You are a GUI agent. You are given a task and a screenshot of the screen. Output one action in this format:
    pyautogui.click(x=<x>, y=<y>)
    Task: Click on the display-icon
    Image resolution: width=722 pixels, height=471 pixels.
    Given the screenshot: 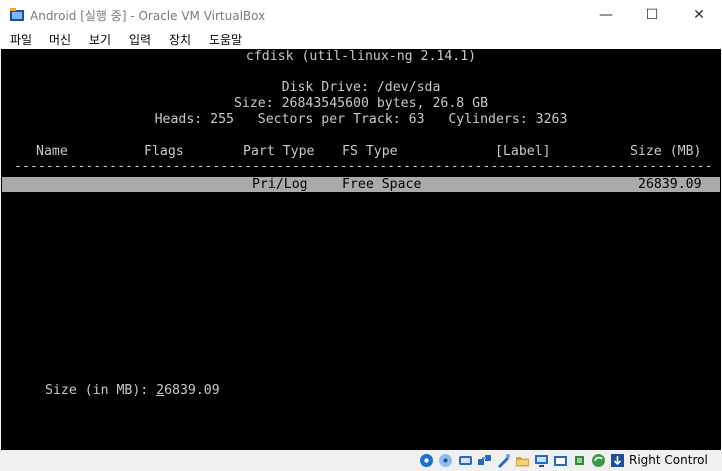 What is the action you would take?
    pyautogui.click(x=541, y=460)
    